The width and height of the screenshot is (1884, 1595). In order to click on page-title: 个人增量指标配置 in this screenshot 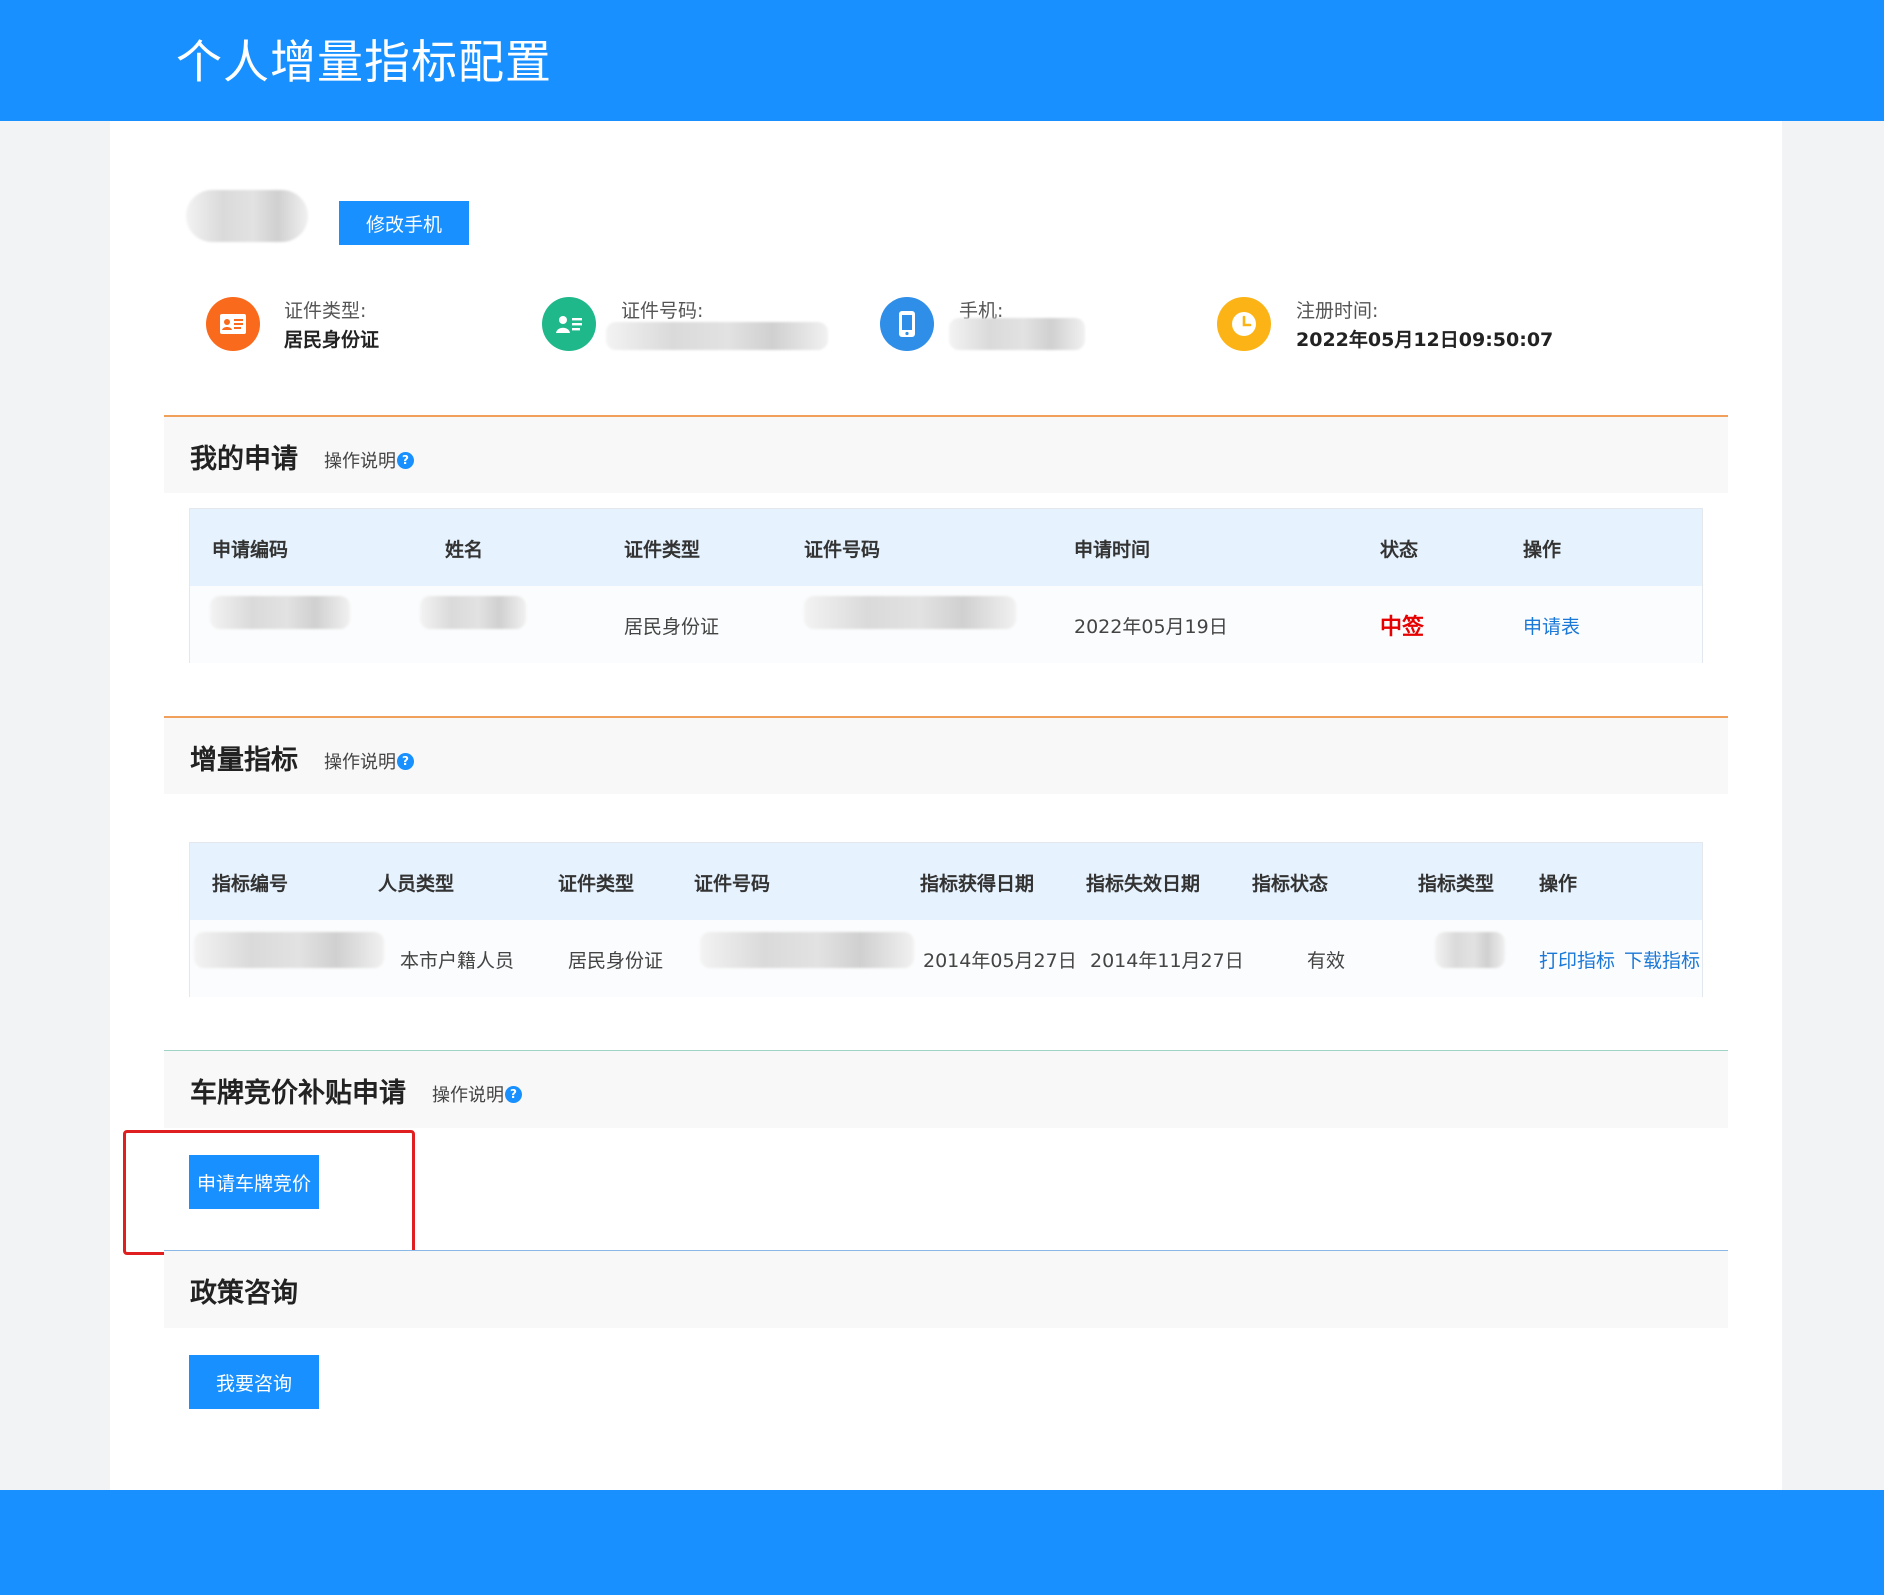, I will do `click(364, 62)`.